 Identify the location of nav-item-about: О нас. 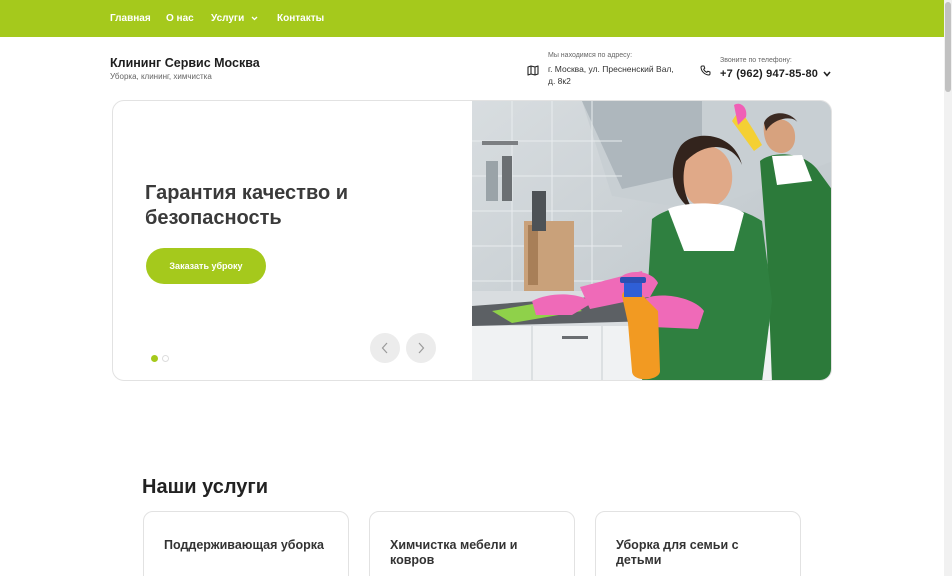
(180, 18).